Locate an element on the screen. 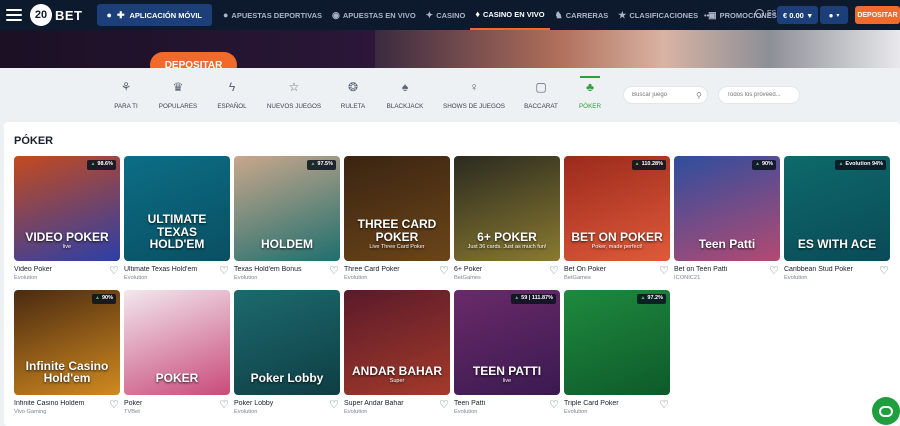  game-thumbnail: ANDAR BAHAR Super is located at coordinates (397, 342).